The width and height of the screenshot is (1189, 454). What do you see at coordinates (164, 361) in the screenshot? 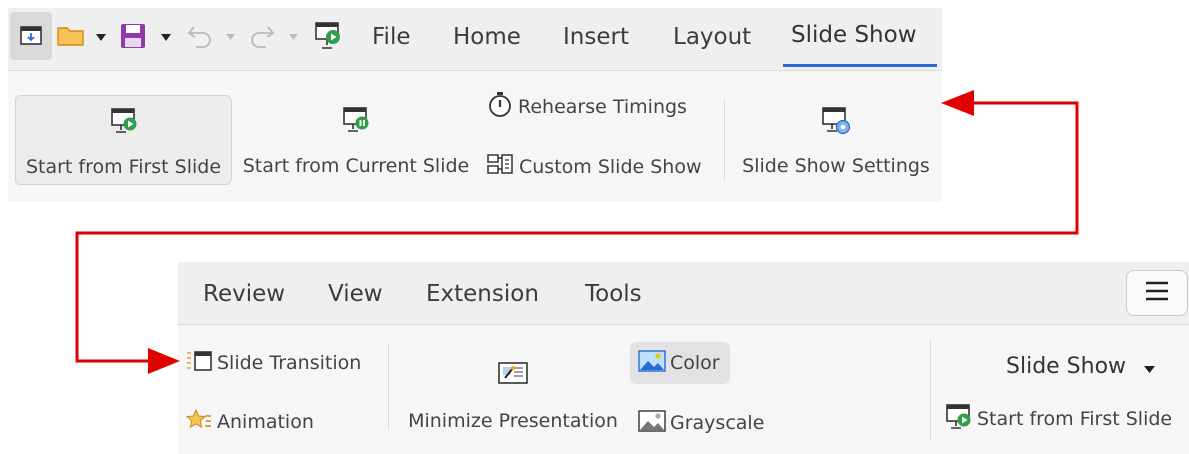
I see `arrowhead-right` at bounding box center [164, 361].